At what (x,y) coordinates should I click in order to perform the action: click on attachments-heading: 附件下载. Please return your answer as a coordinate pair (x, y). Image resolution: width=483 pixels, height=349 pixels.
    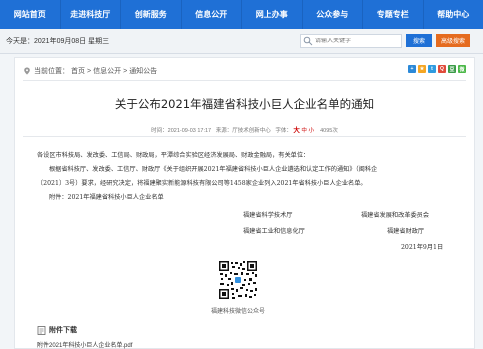
    Looking at the image, I should click on (57, 330).